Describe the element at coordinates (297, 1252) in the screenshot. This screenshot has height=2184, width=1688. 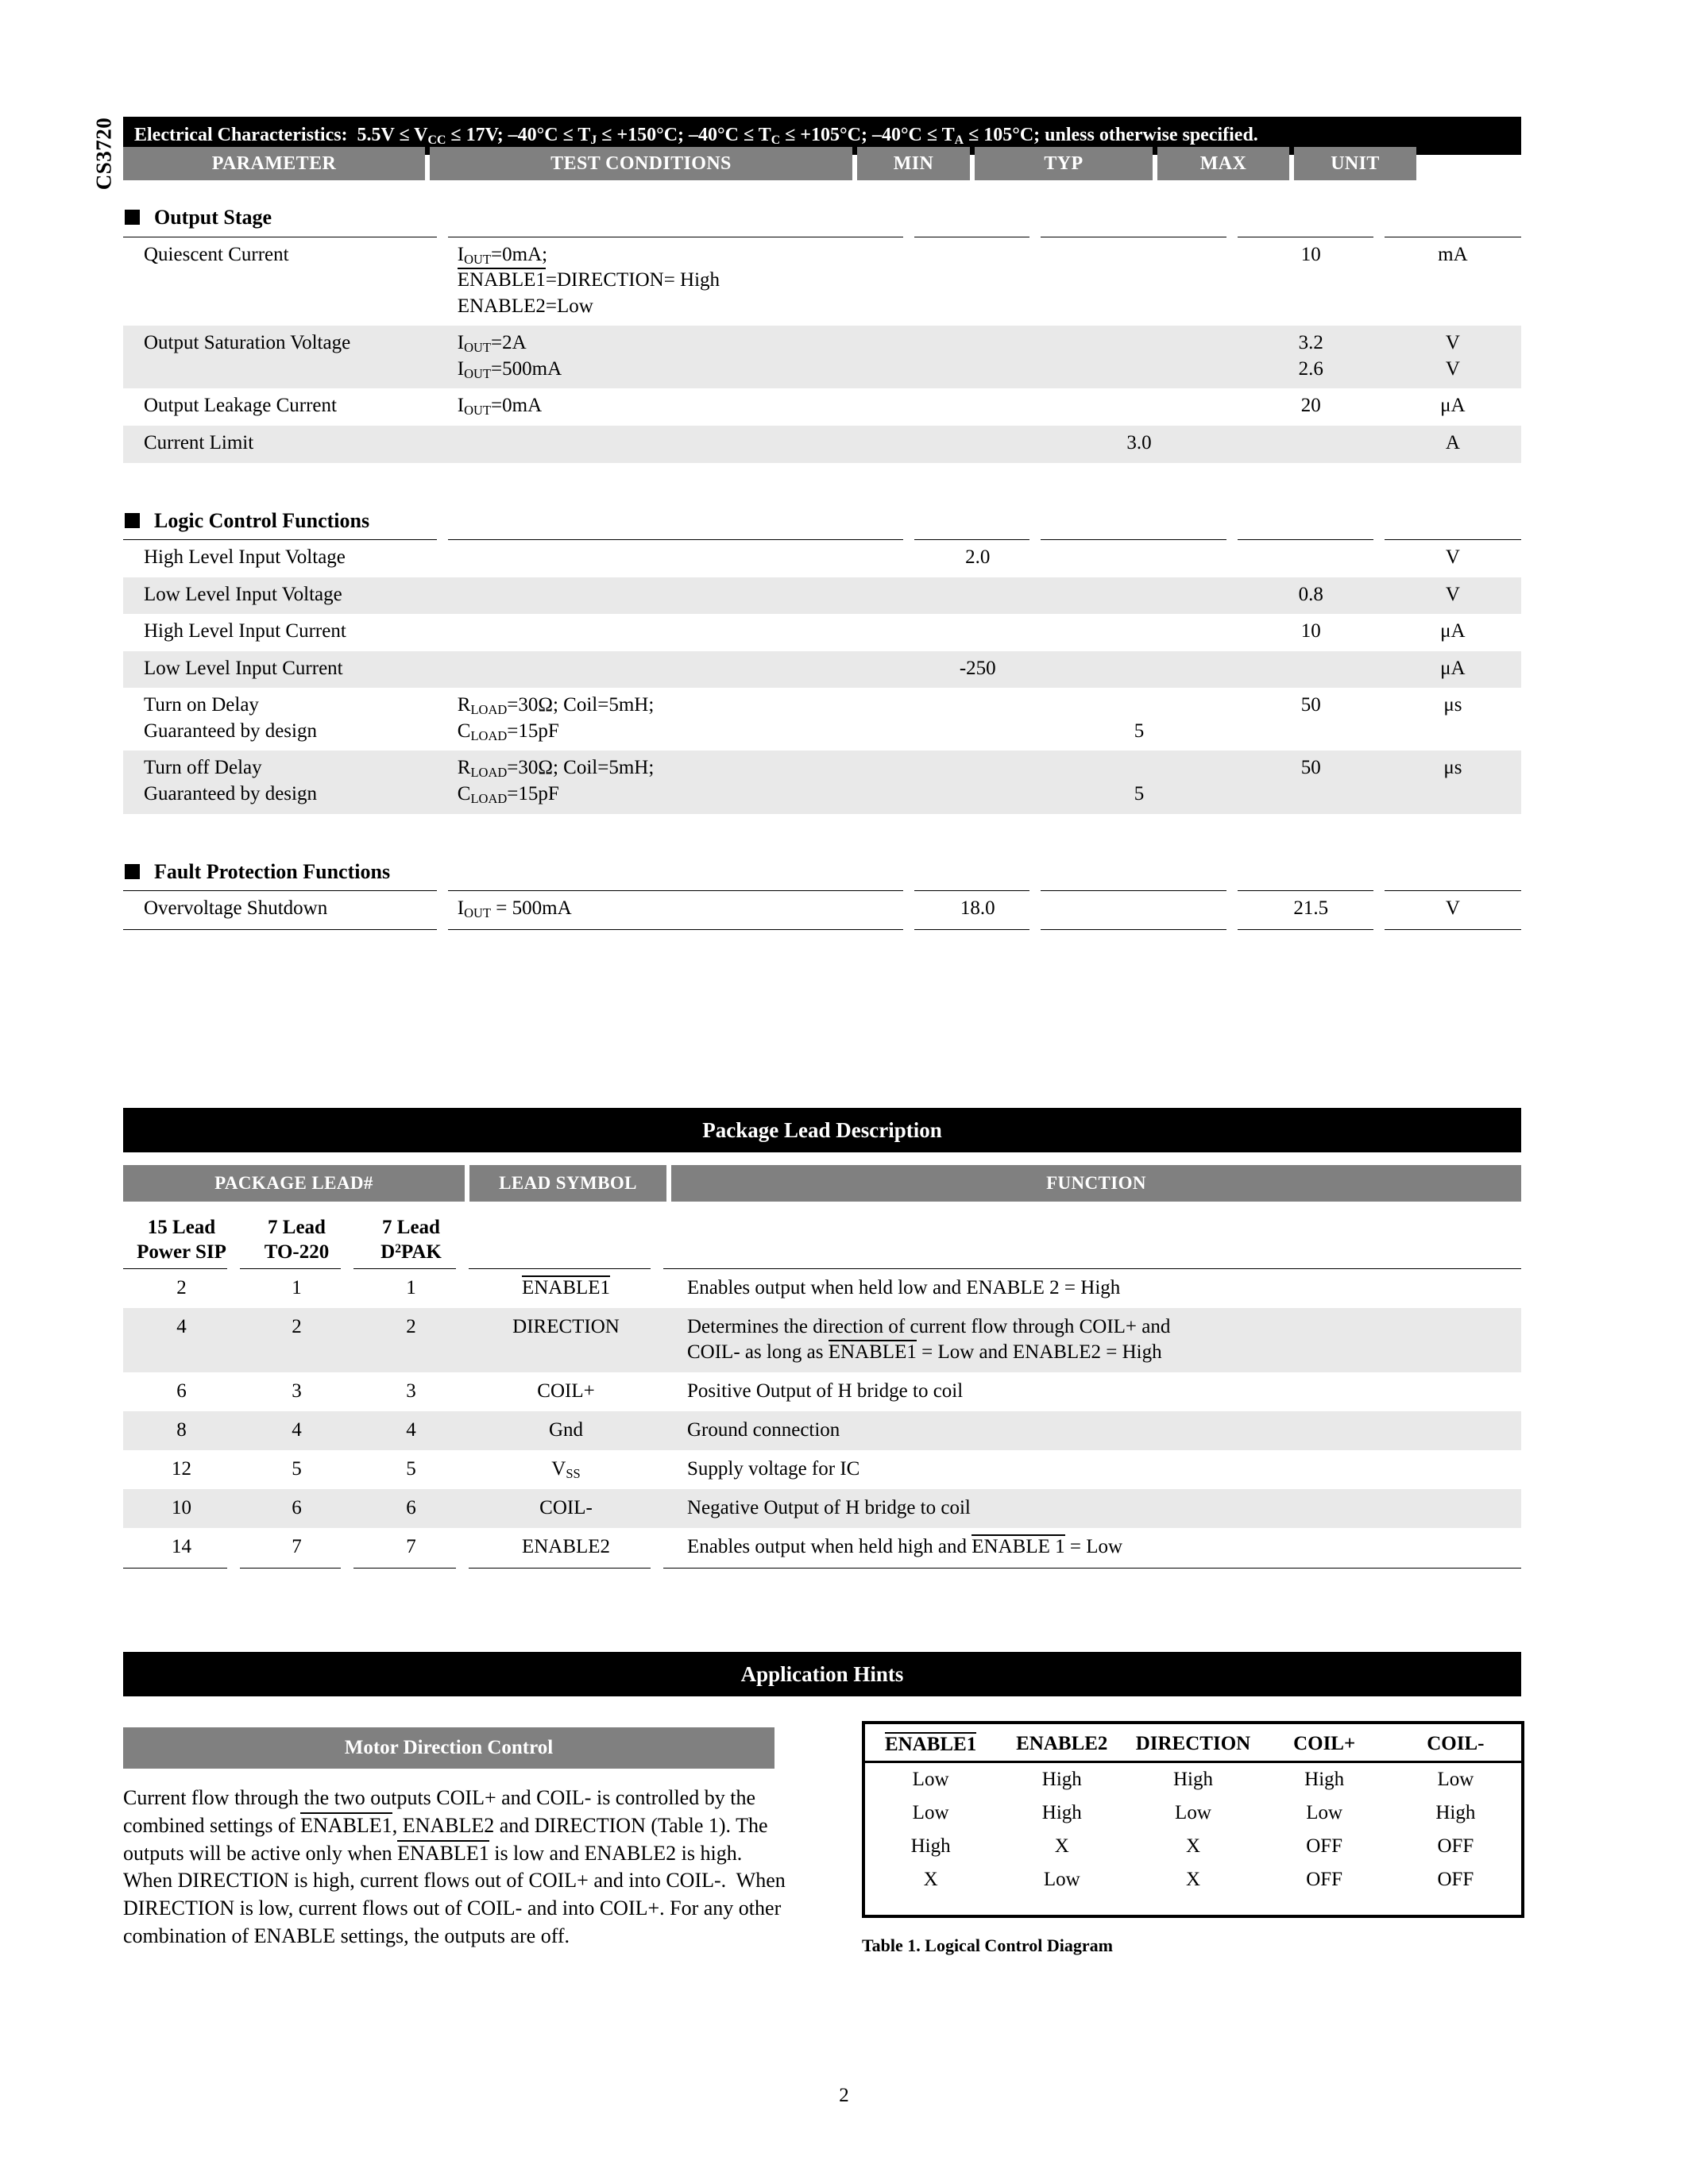
I see `subheader-line2: TO-220` at that location.